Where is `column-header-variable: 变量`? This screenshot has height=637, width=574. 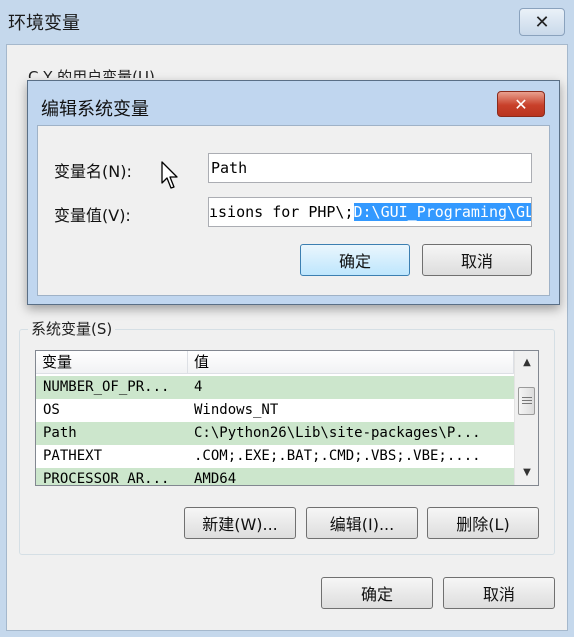 column-header-variable: 变量 is located at coordinates (112, 362).